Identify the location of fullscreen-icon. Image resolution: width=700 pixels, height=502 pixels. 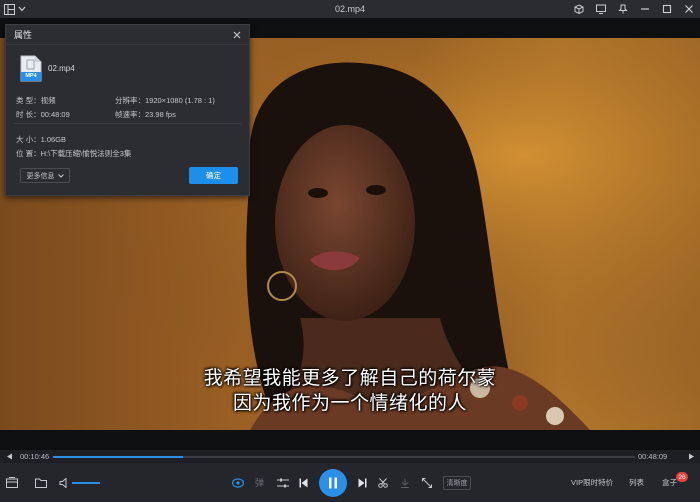
(427, 482).